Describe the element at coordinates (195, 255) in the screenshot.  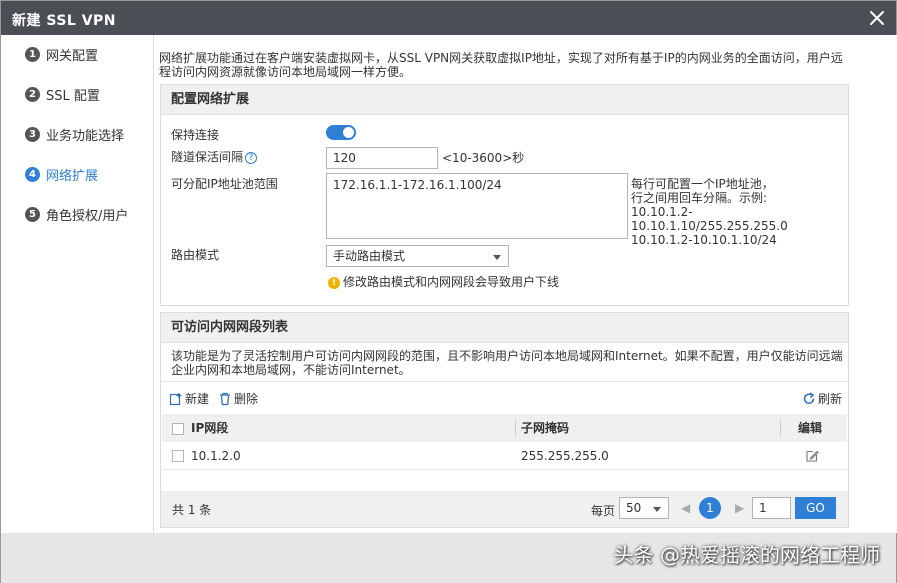
I see `route-mode-label: 路由模式` at that location.